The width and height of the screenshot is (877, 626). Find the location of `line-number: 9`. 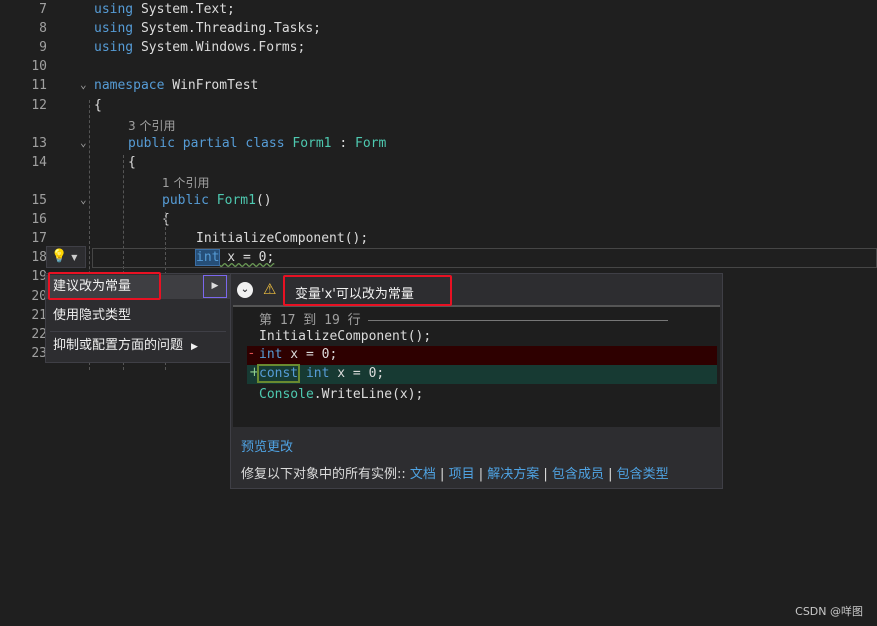

line-number: 9 is located at coordinates (43, 48).